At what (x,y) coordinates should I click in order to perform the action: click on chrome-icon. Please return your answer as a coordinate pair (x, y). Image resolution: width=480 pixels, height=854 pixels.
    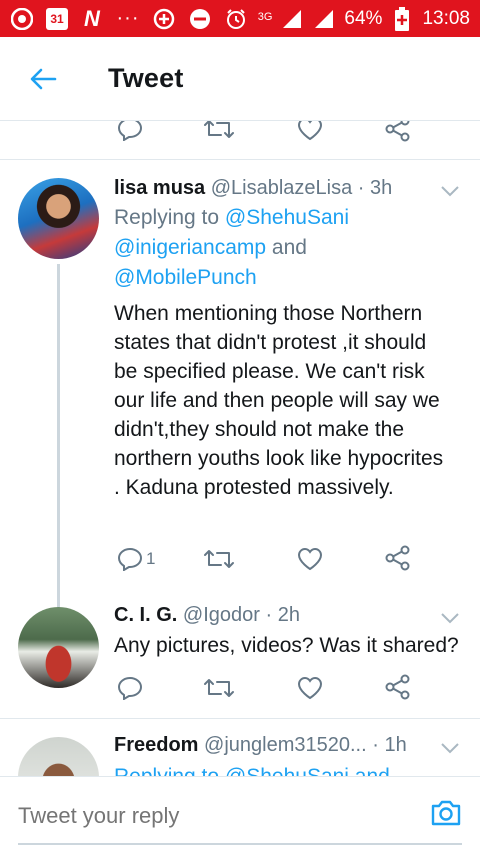
    Looking at the image, I should click on (22, 19).